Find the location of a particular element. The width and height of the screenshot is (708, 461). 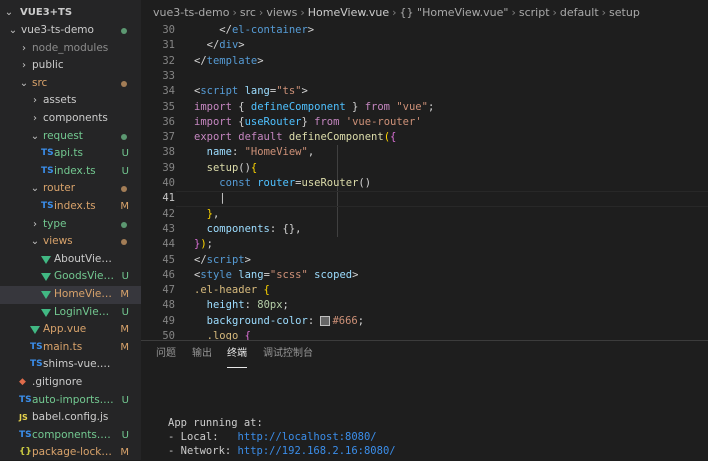

tab-problems: 问题 is located at coordinates (166, 357).